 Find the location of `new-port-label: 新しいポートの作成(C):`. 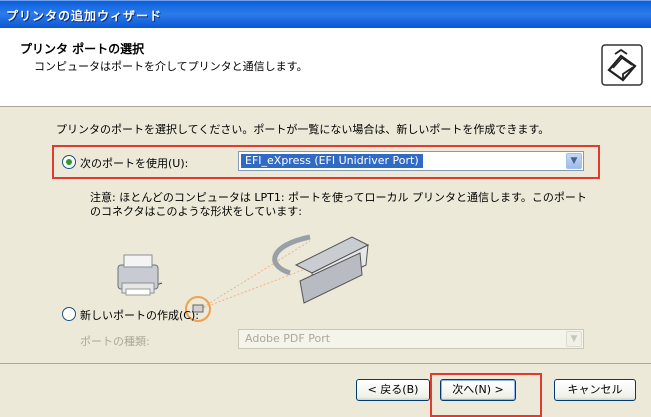

new-port-label: 新しいポートの作成(C): is located at coordinates (139, 315).